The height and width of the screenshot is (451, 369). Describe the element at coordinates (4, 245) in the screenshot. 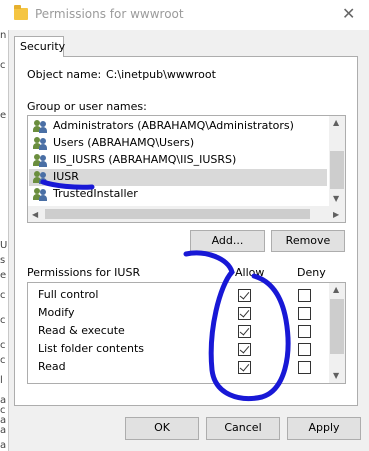

I see `background-text: U` at that location.